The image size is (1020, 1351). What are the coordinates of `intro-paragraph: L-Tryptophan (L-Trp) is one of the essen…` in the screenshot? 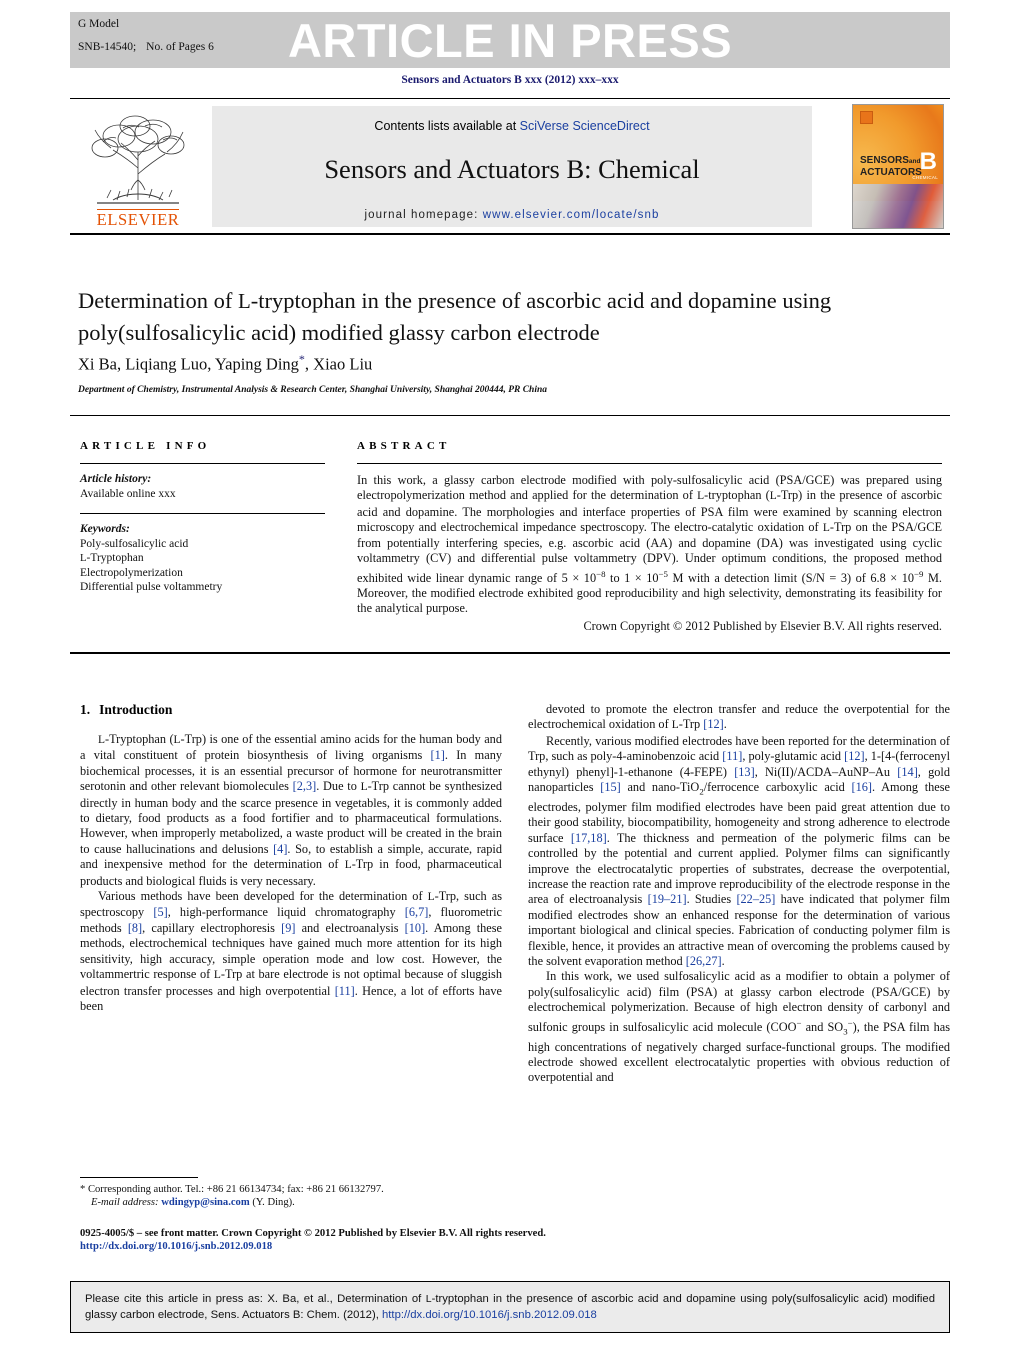 It's located at (291, 810).